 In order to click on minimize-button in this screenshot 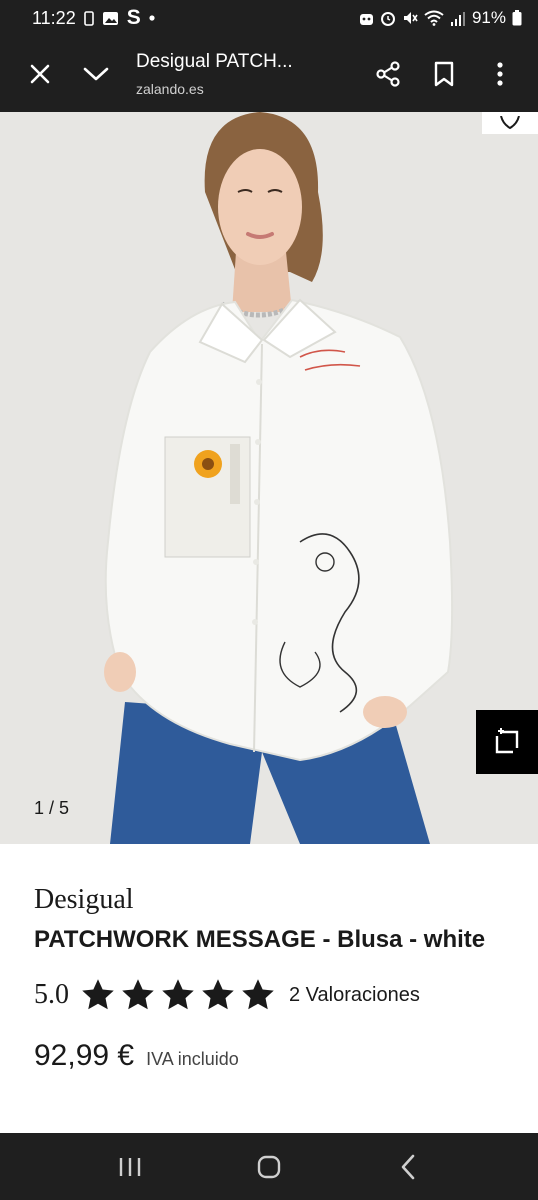, I will do `click(96, 74)`.